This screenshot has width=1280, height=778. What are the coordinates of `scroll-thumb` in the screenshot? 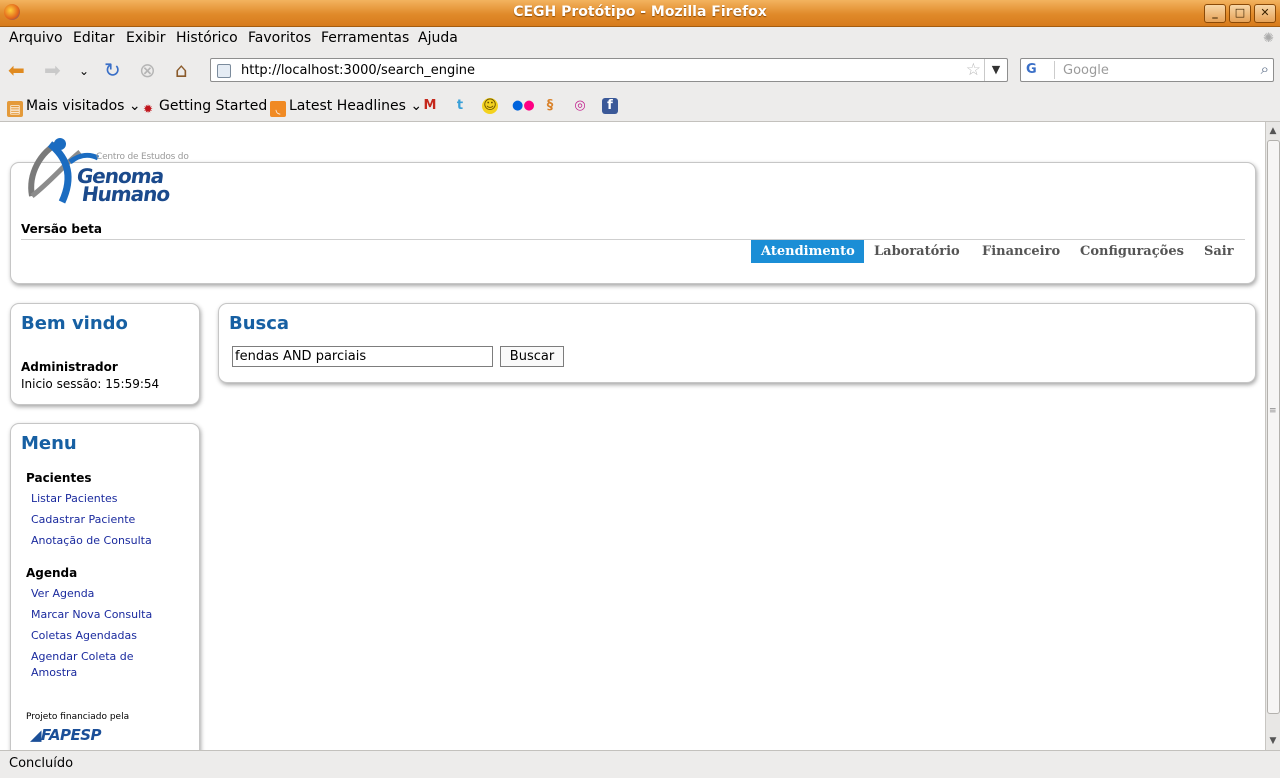 It's located at (1273, 427).